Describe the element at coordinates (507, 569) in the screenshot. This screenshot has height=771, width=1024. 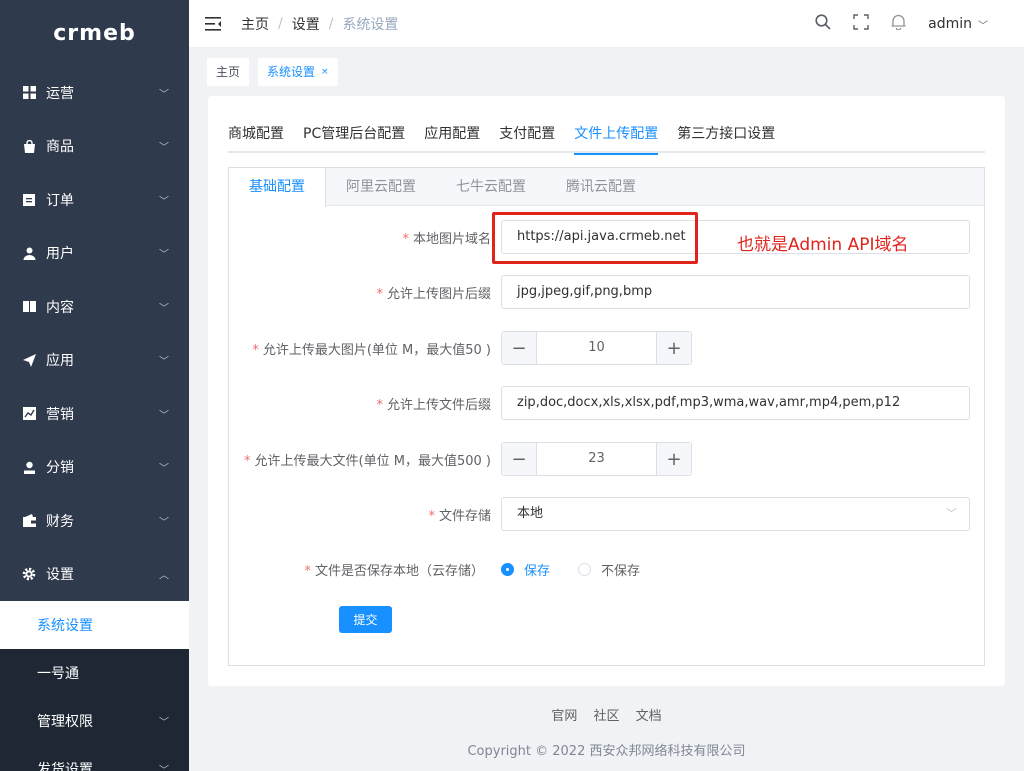
I see `radio-checked-icon` at that location.